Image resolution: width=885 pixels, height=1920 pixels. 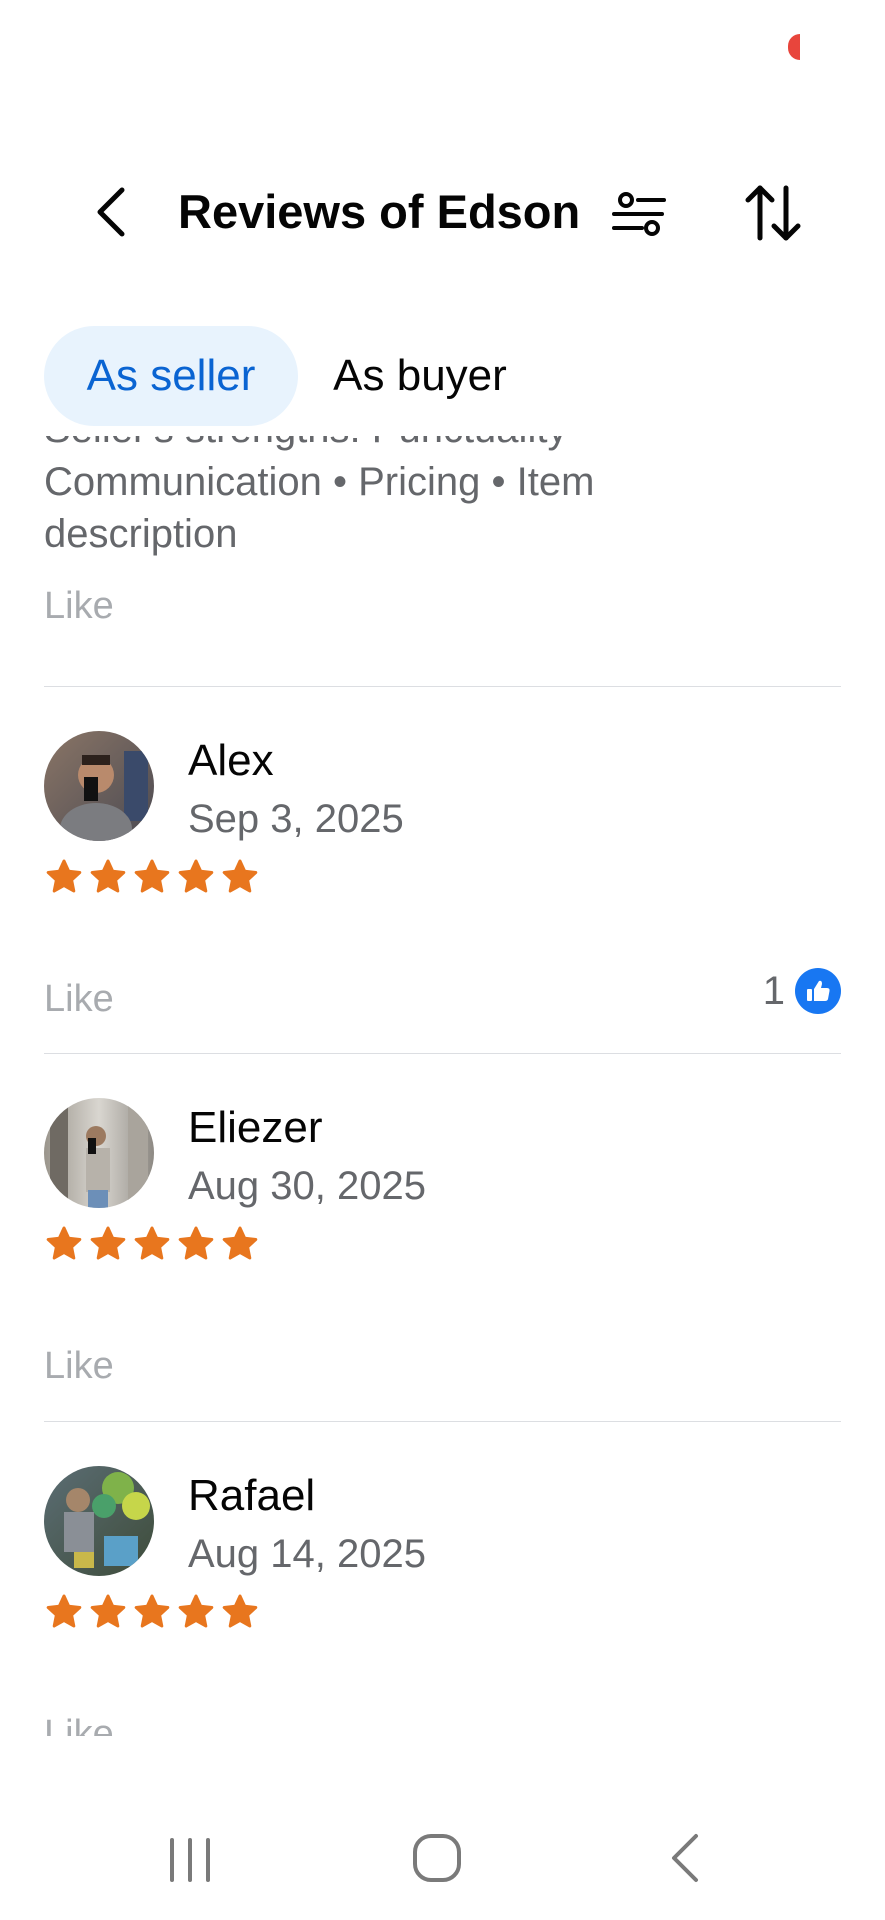 I want to click on sort-button, so click(x=773, y=213).